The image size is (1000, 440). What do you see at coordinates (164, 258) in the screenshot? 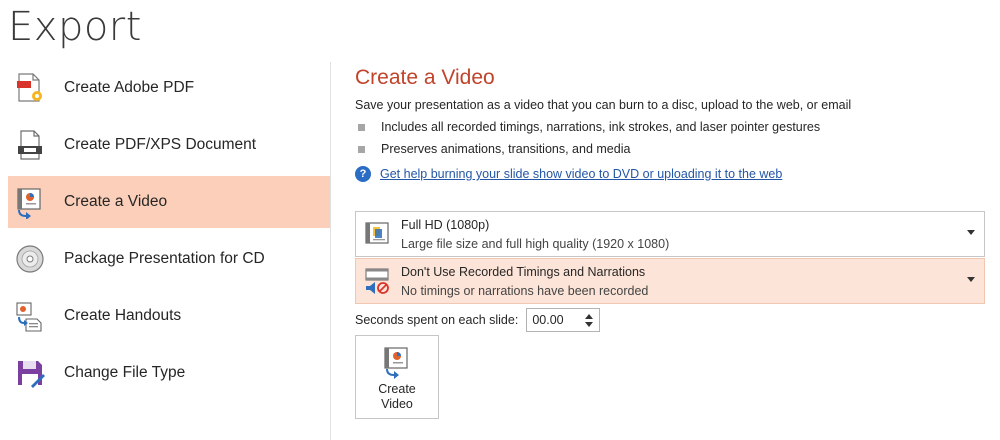
I see `nav-label: Package Presentation for CD` at bounding box center [164, 258].